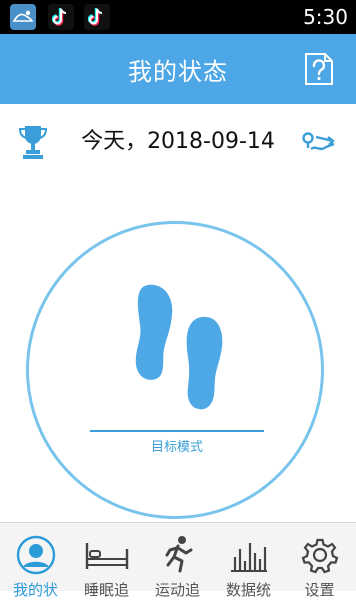  I want to click on runner-icon, so click(179, 554).